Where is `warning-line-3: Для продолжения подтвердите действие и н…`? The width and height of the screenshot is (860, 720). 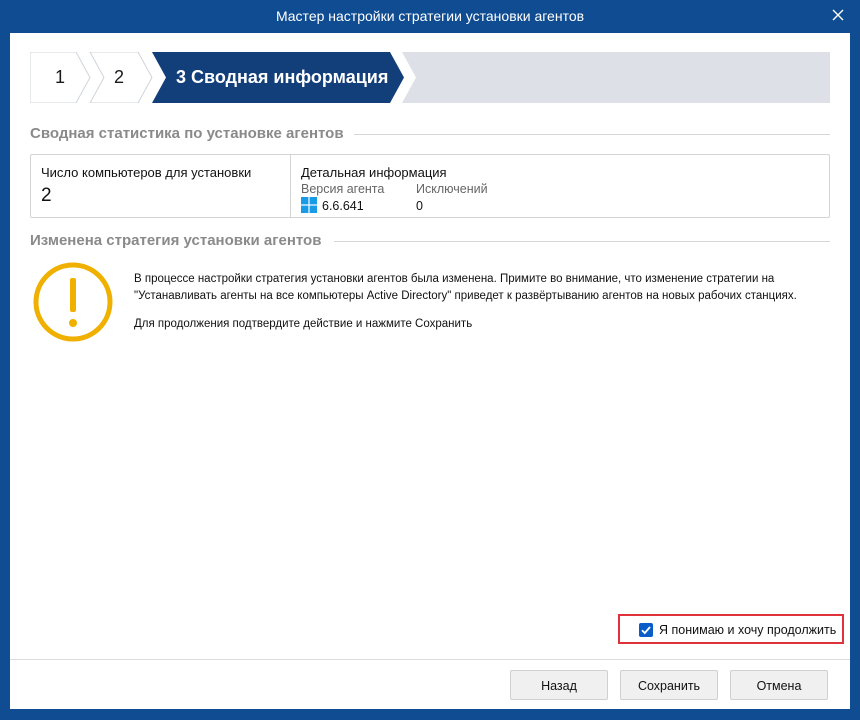
warning-line-3: Для продолжения подтвердите действие и н… is located at coordinates (303, 324).